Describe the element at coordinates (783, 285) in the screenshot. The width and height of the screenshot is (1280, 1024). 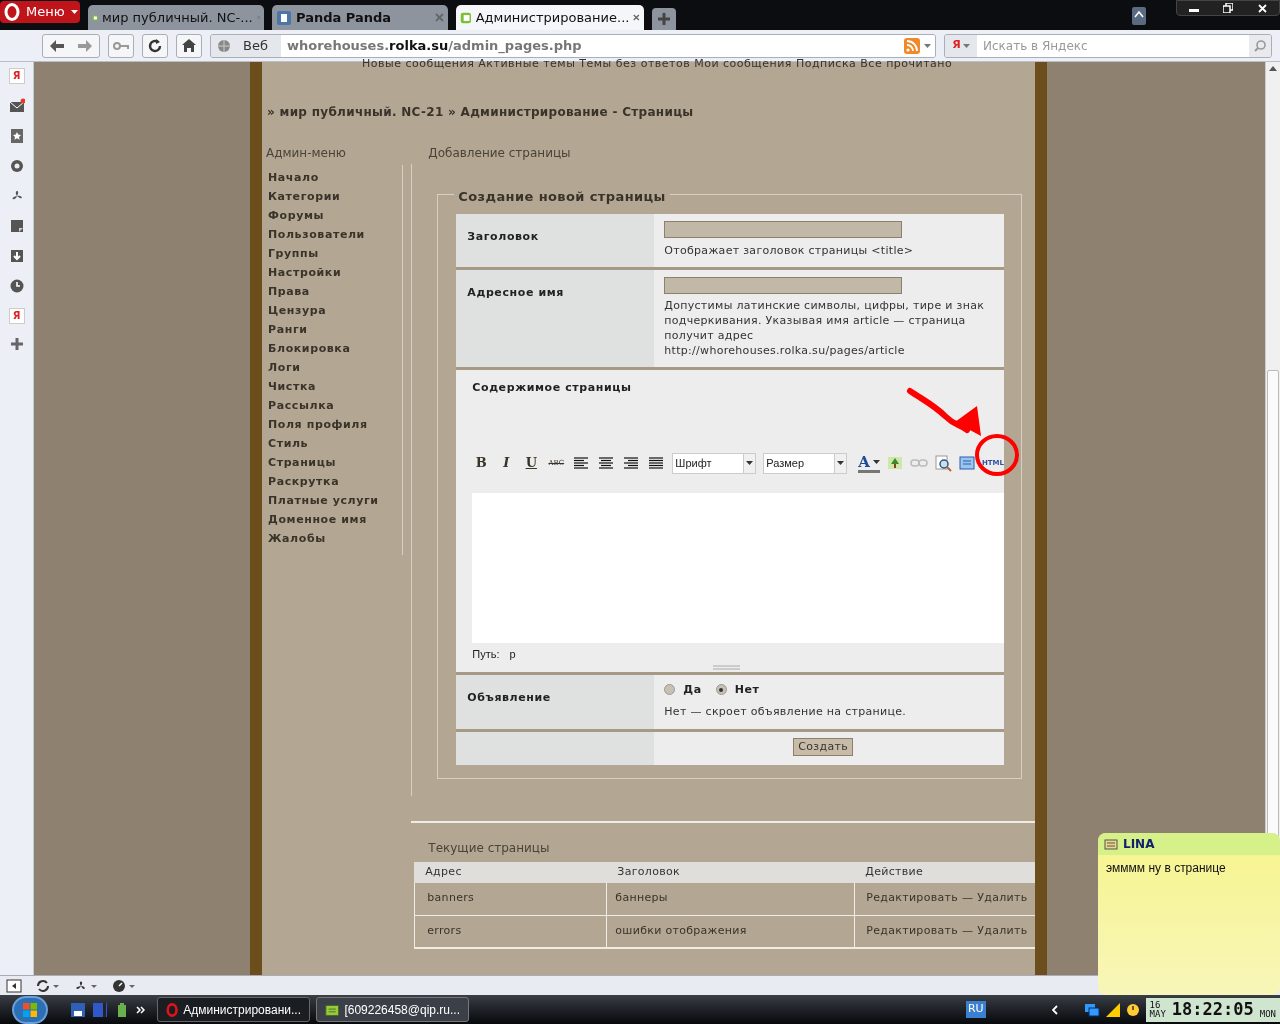
I see `address-input` at that location.